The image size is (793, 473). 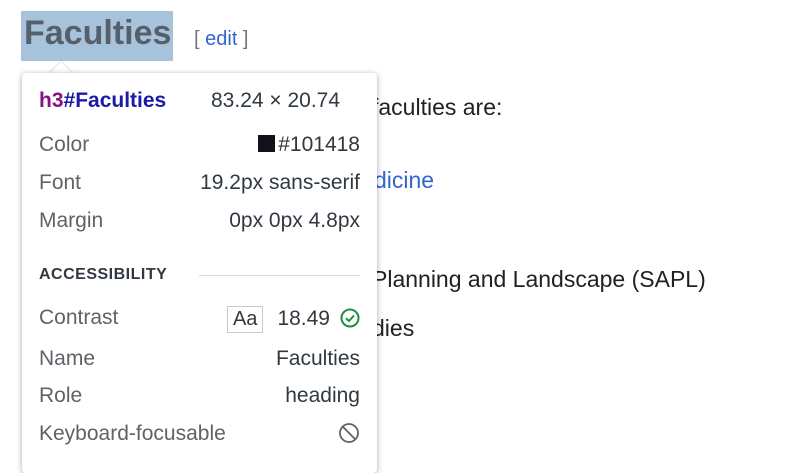 I want to click on edit-section: [ edit ], so click(x=221, y=39).